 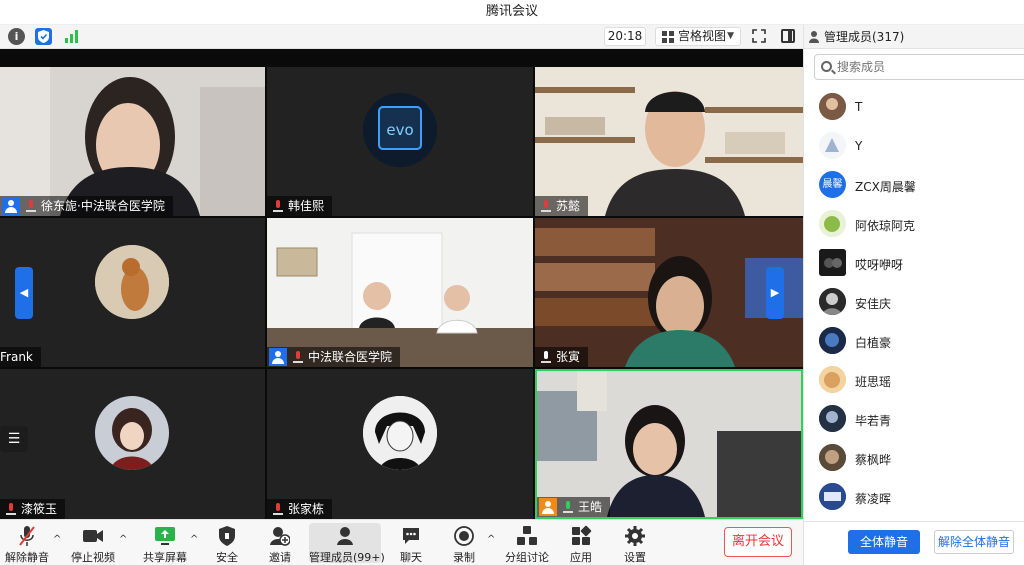 I want to click on unmute-button: 解除静音, so click(x=27, y=543).